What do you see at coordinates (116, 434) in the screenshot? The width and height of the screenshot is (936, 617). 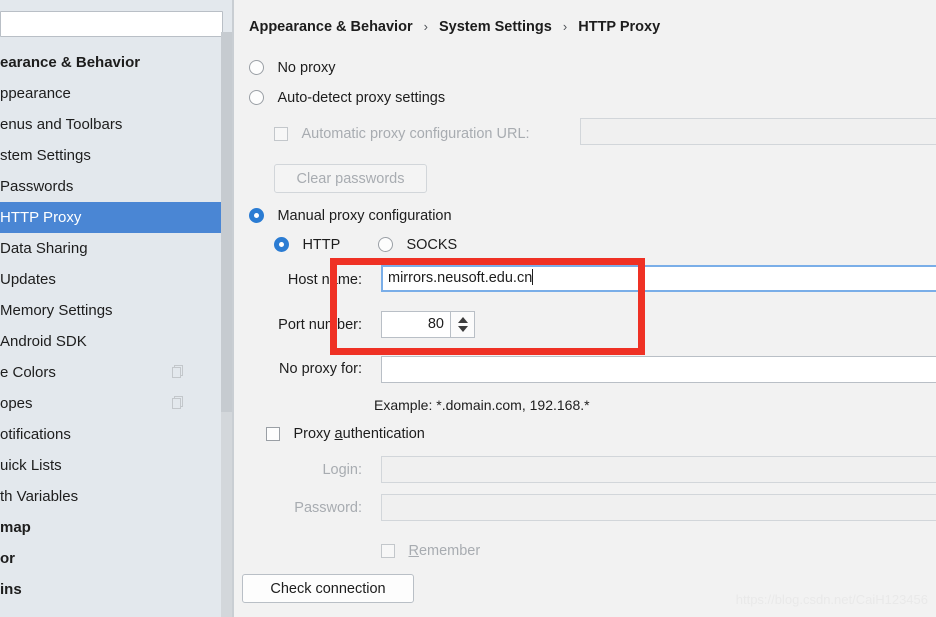 I see `sidebar-item: otifications` at bounding box center [116, 434].